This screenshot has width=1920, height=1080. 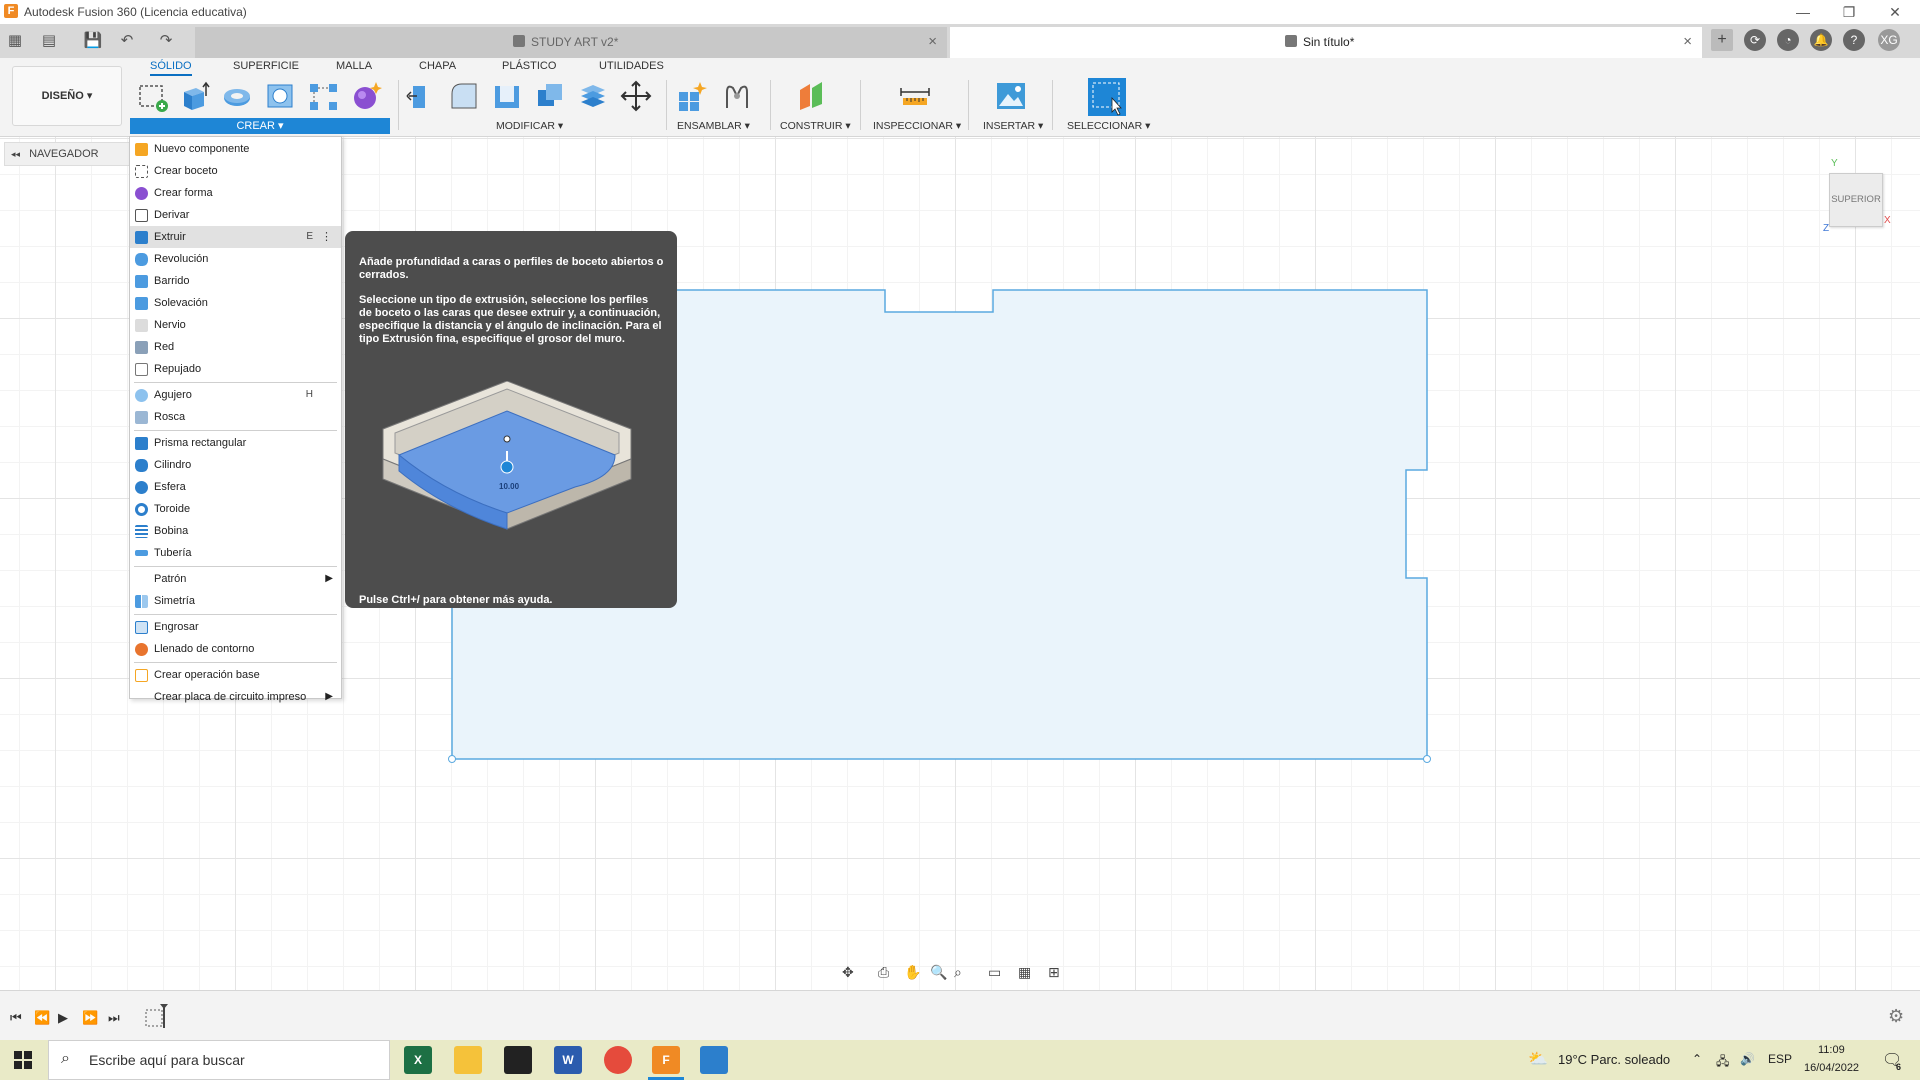 I want to click on file-explorer-icon, so click(x=468, y=1060).